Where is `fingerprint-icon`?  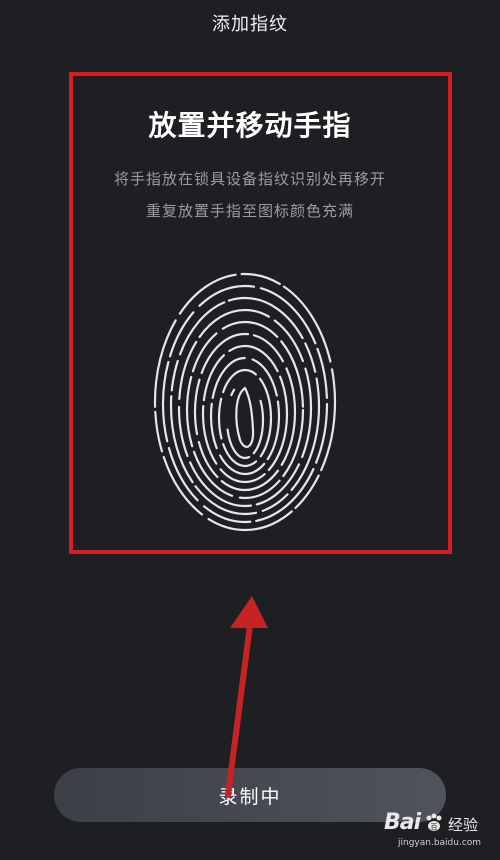 fingerprint-icon is located at coordinates (245, 402).